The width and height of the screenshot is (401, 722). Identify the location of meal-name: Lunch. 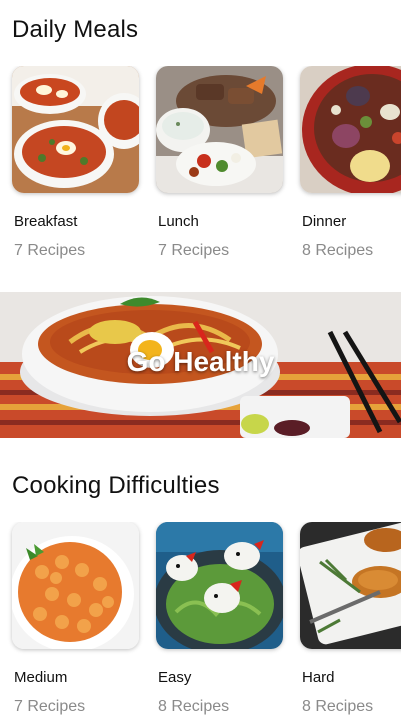
(178, 221).